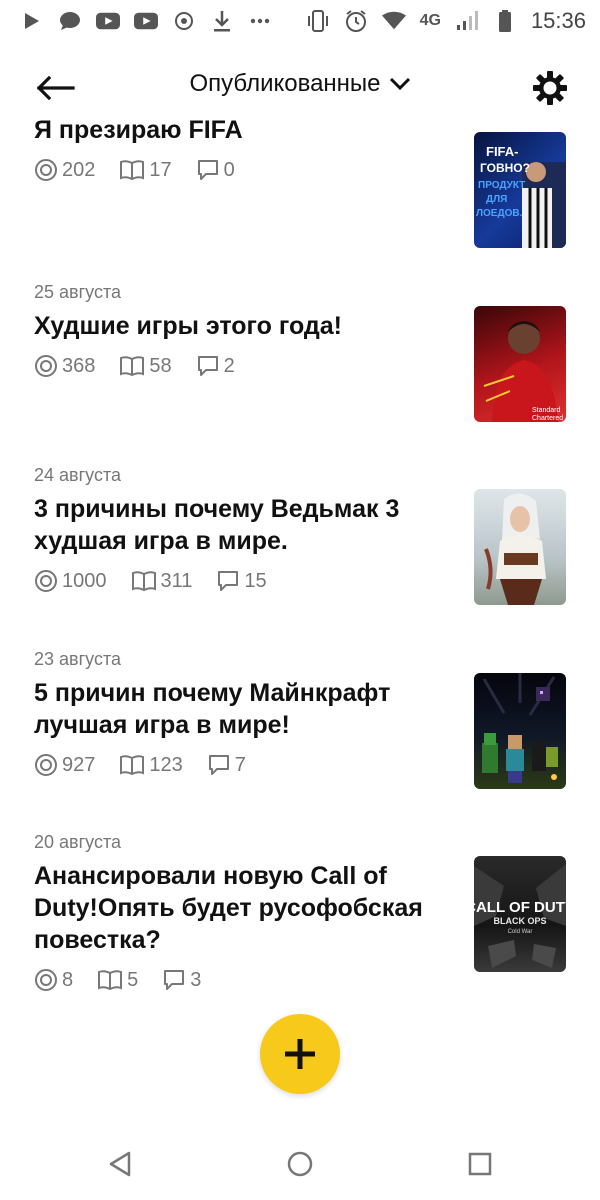 The width and height of the screenshot is (600, 1200). What do you see at coordinates (196, 979) in the screenshot?
I see `comments-count: 3` at bounding box center [196, 979].